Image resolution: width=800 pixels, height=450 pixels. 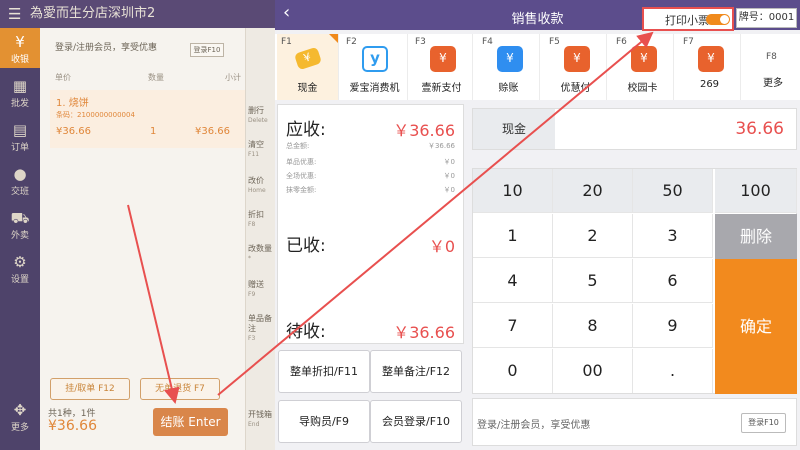 What do you see at coordinates (20, 262) in the screenshot?
I see `settings-icon: ⚙` at bounding box center [20, 262].